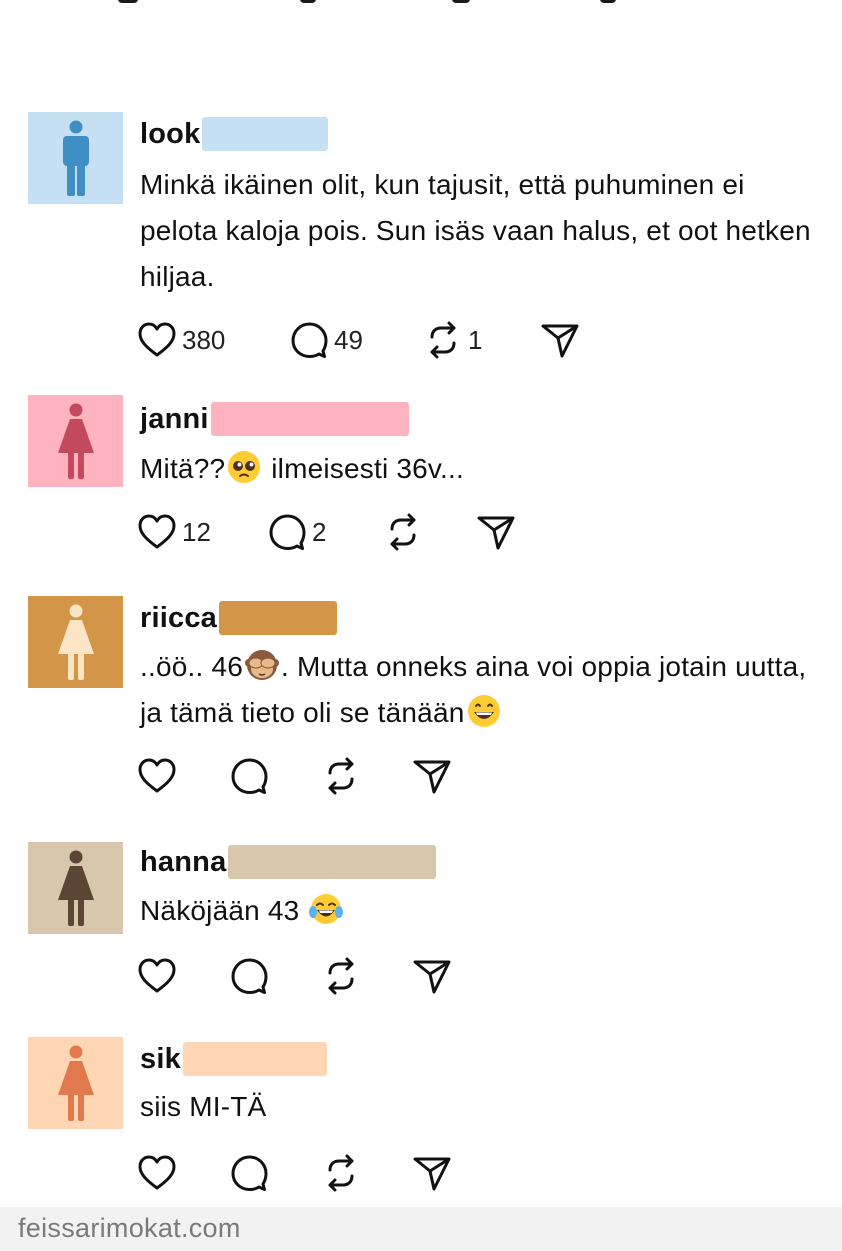  What do you see at coordinates (475, 339) in the screenshot?
I see `repost-count: 1` at bounding box center [475, 339].